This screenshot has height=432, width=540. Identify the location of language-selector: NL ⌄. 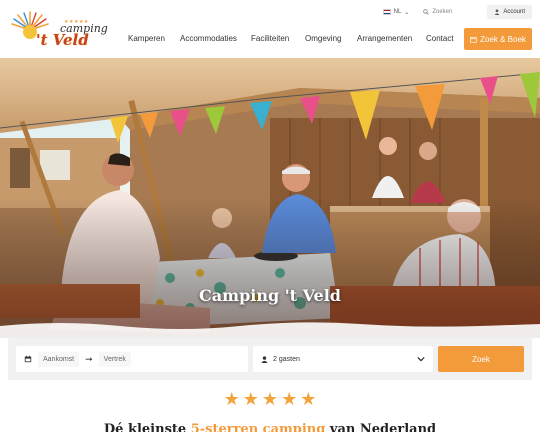
(396, 12).